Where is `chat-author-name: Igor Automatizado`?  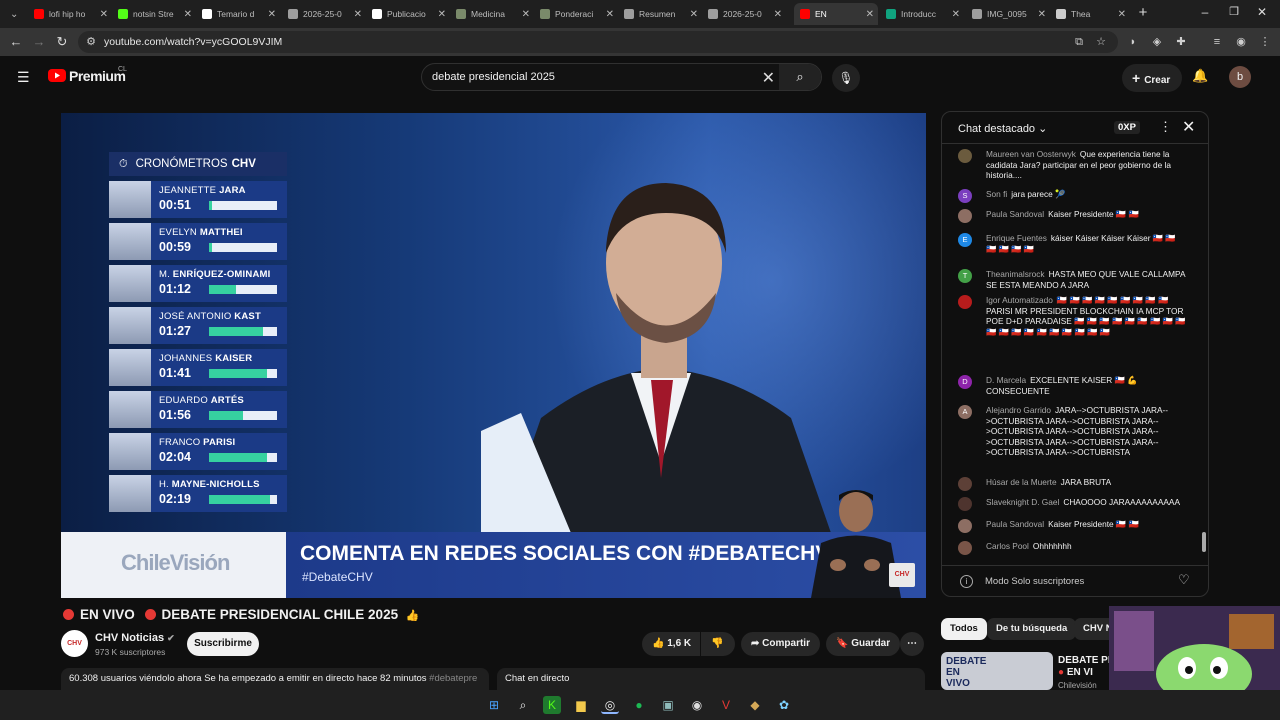 chat-author-name: Igor Automatizado is located at coordinates (1019, 300).